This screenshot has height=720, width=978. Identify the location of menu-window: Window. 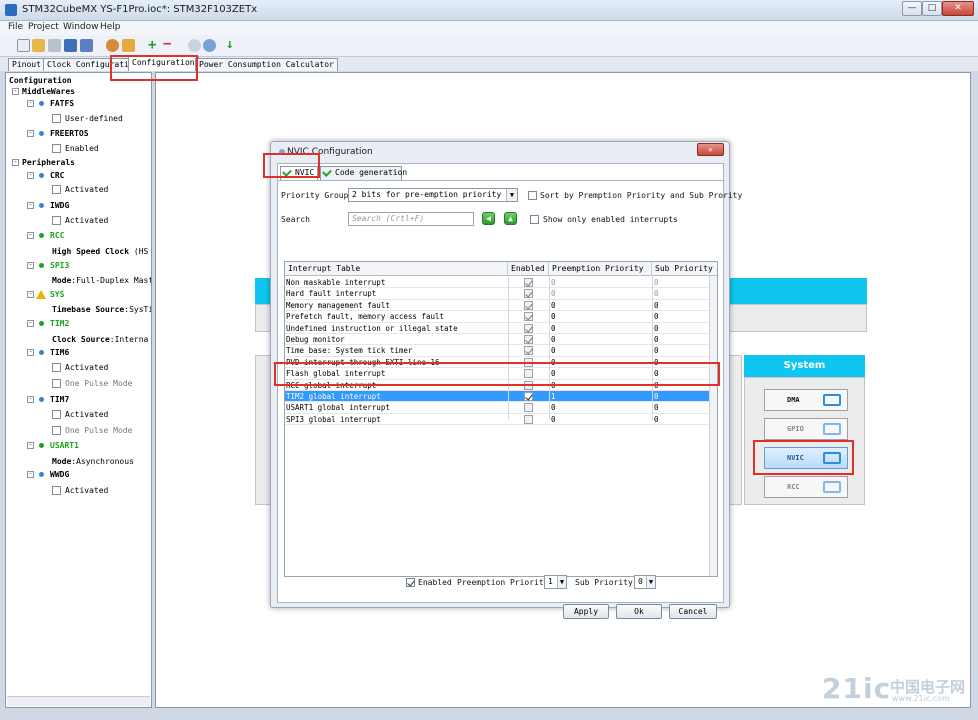
(81, 27).